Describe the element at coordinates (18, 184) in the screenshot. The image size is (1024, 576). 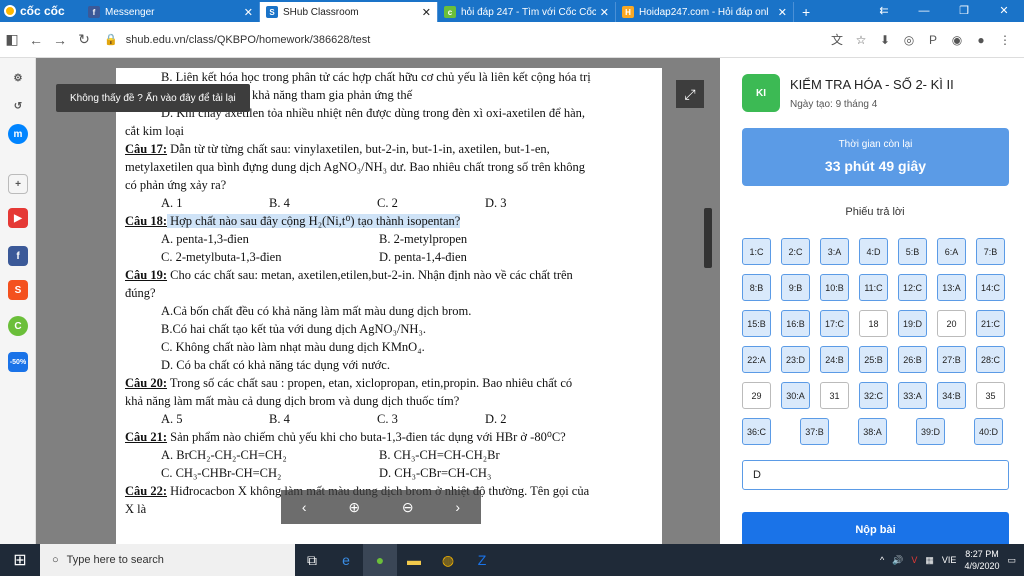
I see `add-icon: +` at that location.